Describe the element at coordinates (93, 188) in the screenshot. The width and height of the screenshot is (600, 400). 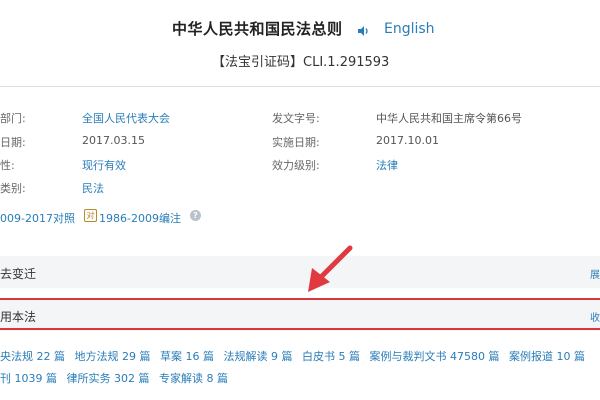
I see `category-value: 民法` at that location.